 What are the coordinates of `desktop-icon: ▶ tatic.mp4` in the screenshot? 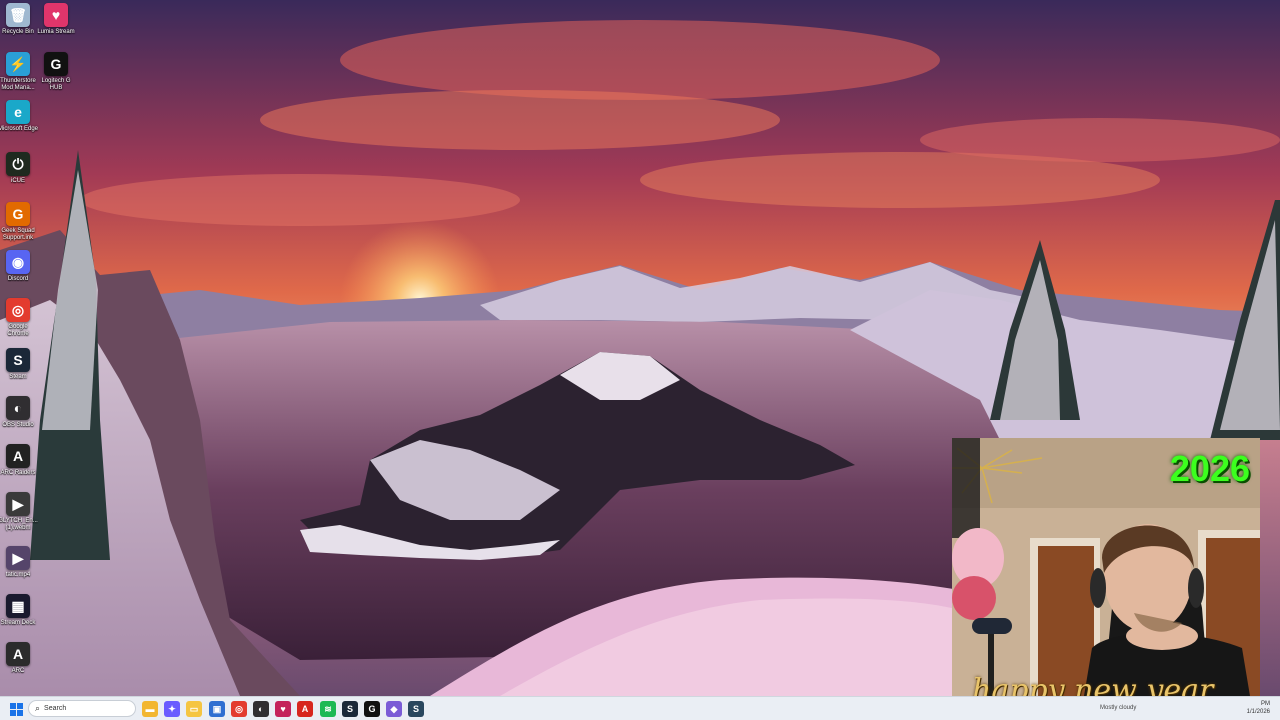 It's located at (19, 562).